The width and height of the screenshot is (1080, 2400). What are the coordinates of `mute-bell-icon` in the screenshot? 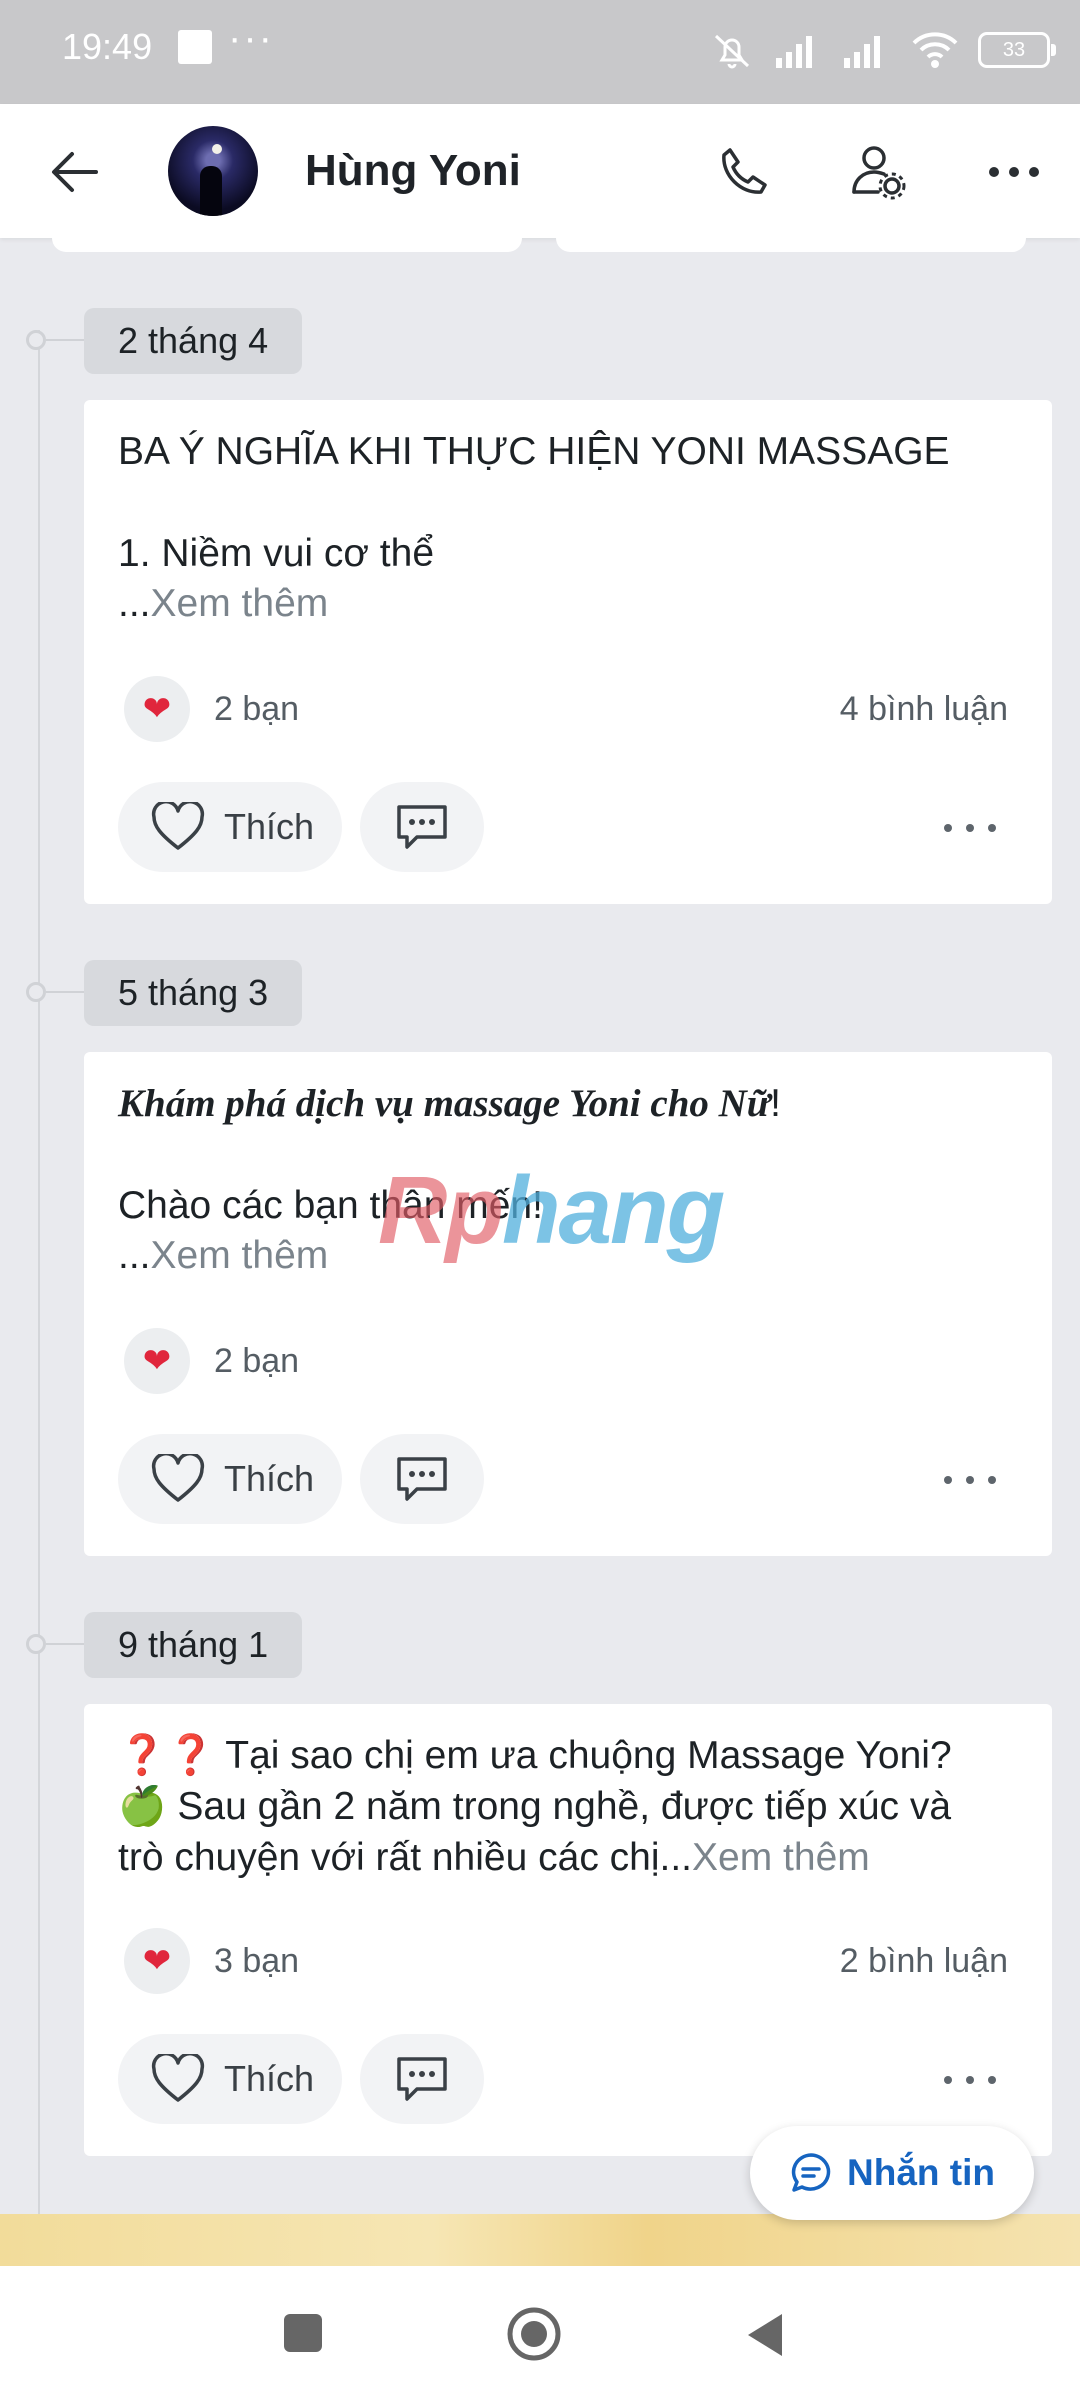 It's located at (732, 51).